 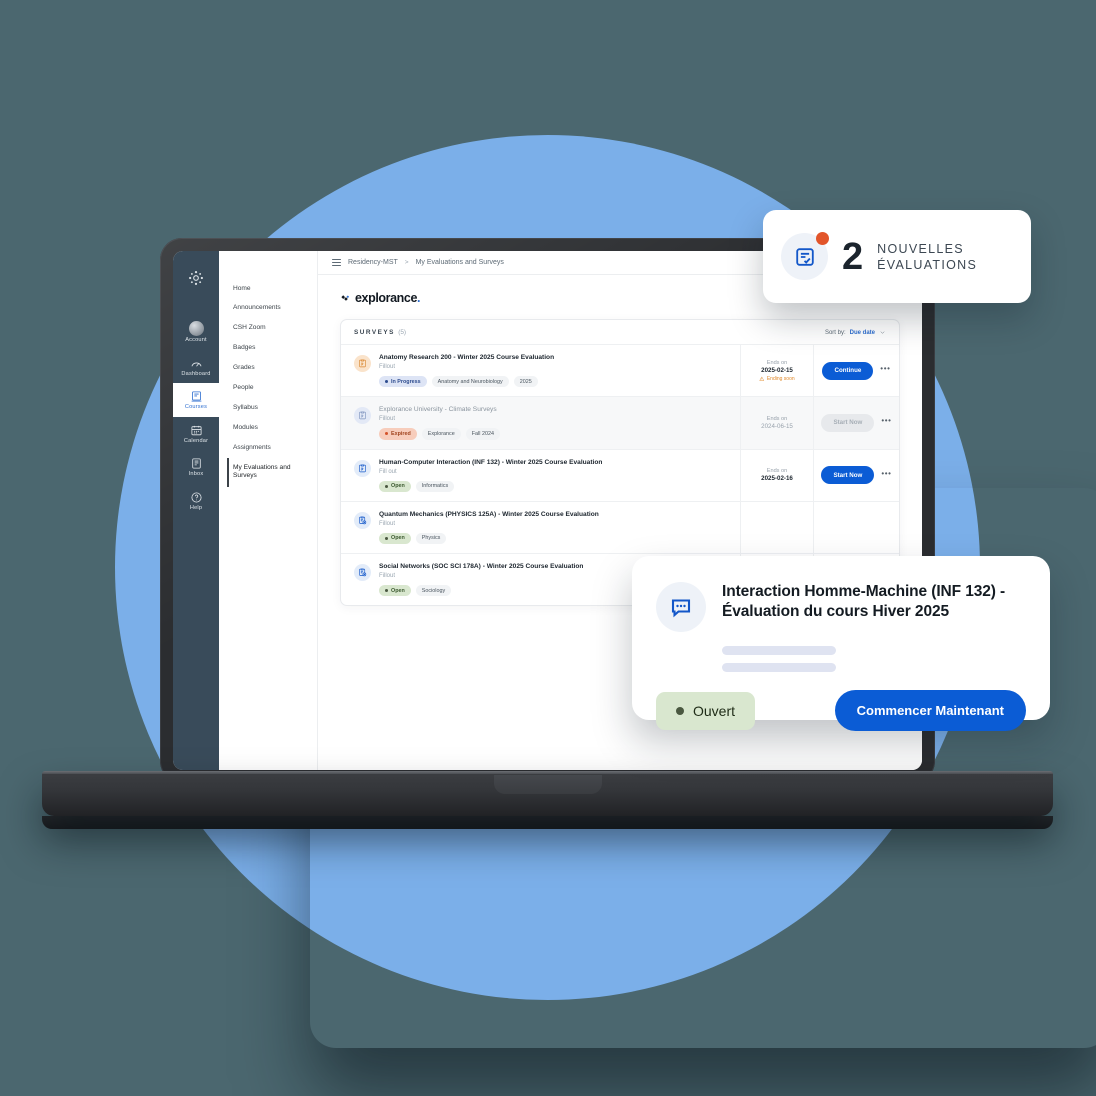 I want to click on global-nav-item-inbox: Inbox, so click(x=196, y=467).